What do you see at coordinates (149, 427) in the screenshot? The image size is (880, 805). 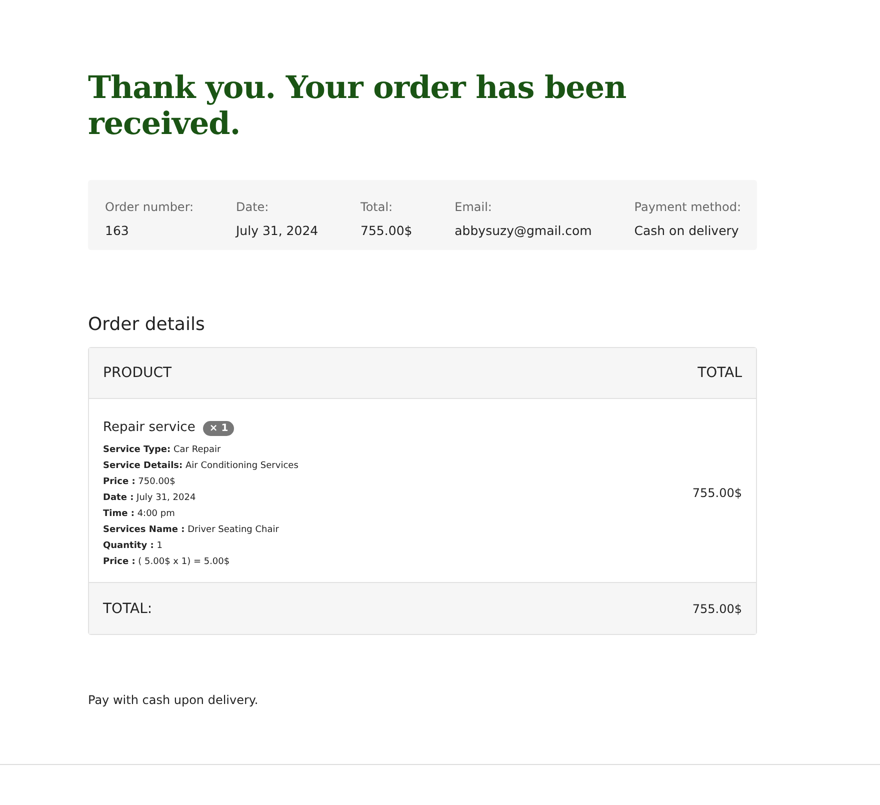 I see `product-name: Repair service` at bounding box center [149, 427].